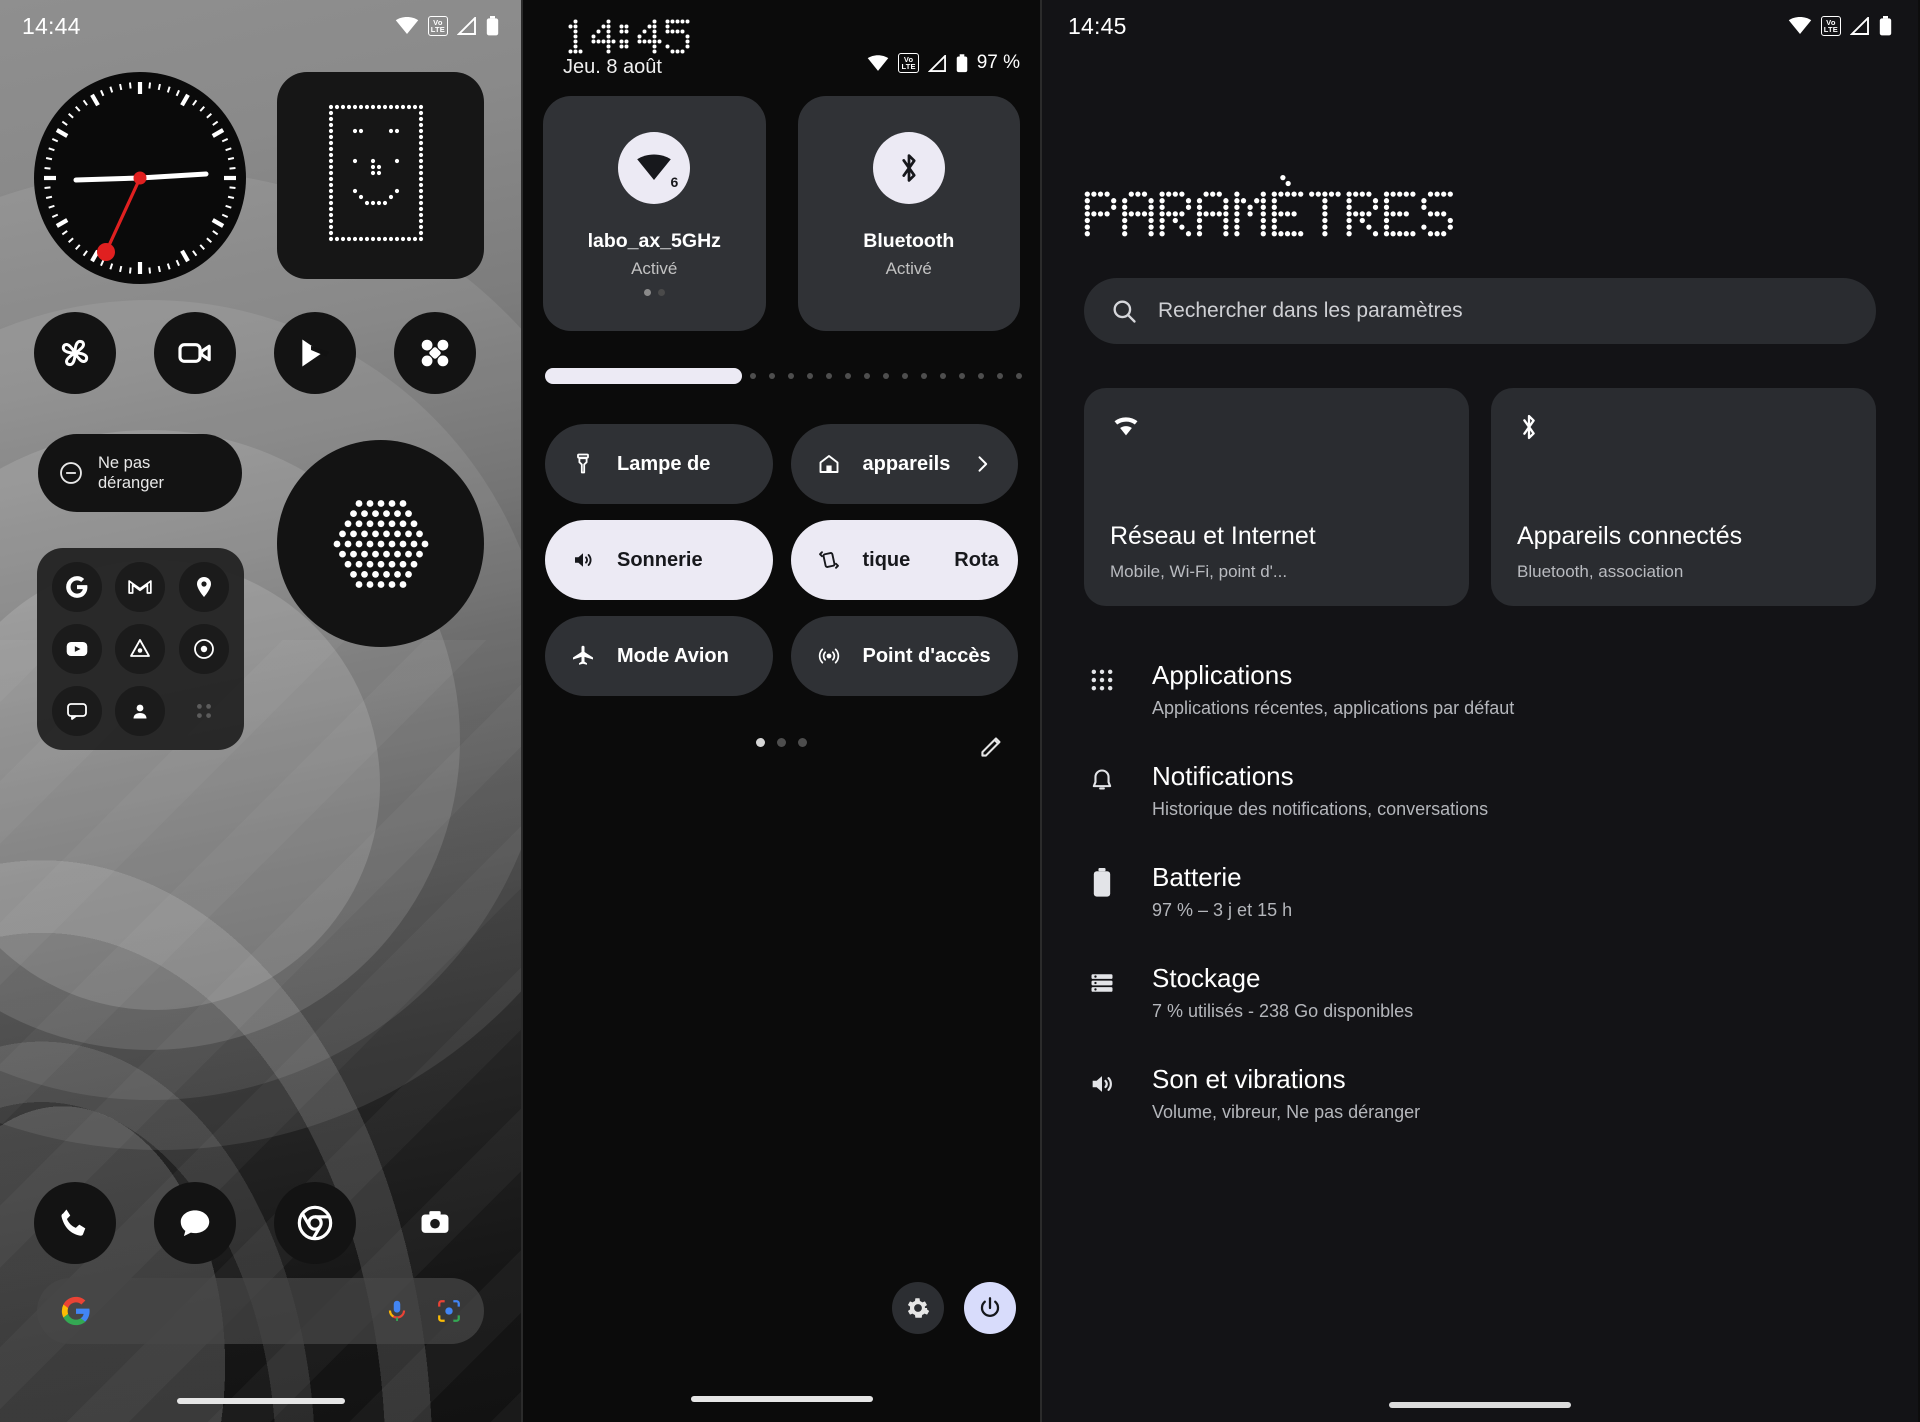  Describe the element at coordinates (612, 67) in the screenshot. I see `qs-date: Jeu. 8 août` at that location.